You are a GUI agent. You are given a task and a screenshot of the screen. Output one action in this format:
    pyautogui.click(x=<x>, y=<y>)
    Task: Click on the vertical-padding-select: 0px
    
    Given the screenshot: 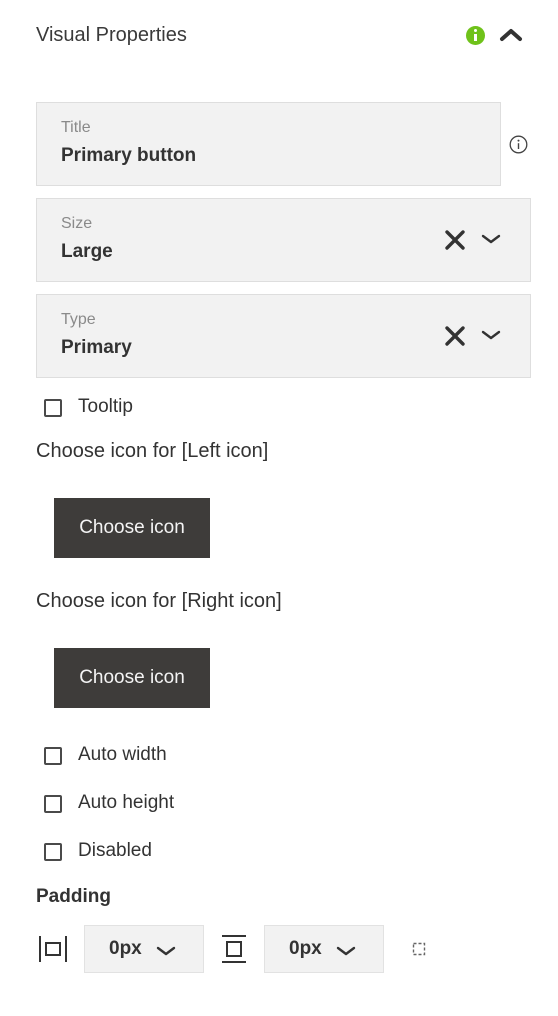 What is the action you would take?
    pyautogui.click(x=324, y=949)
    